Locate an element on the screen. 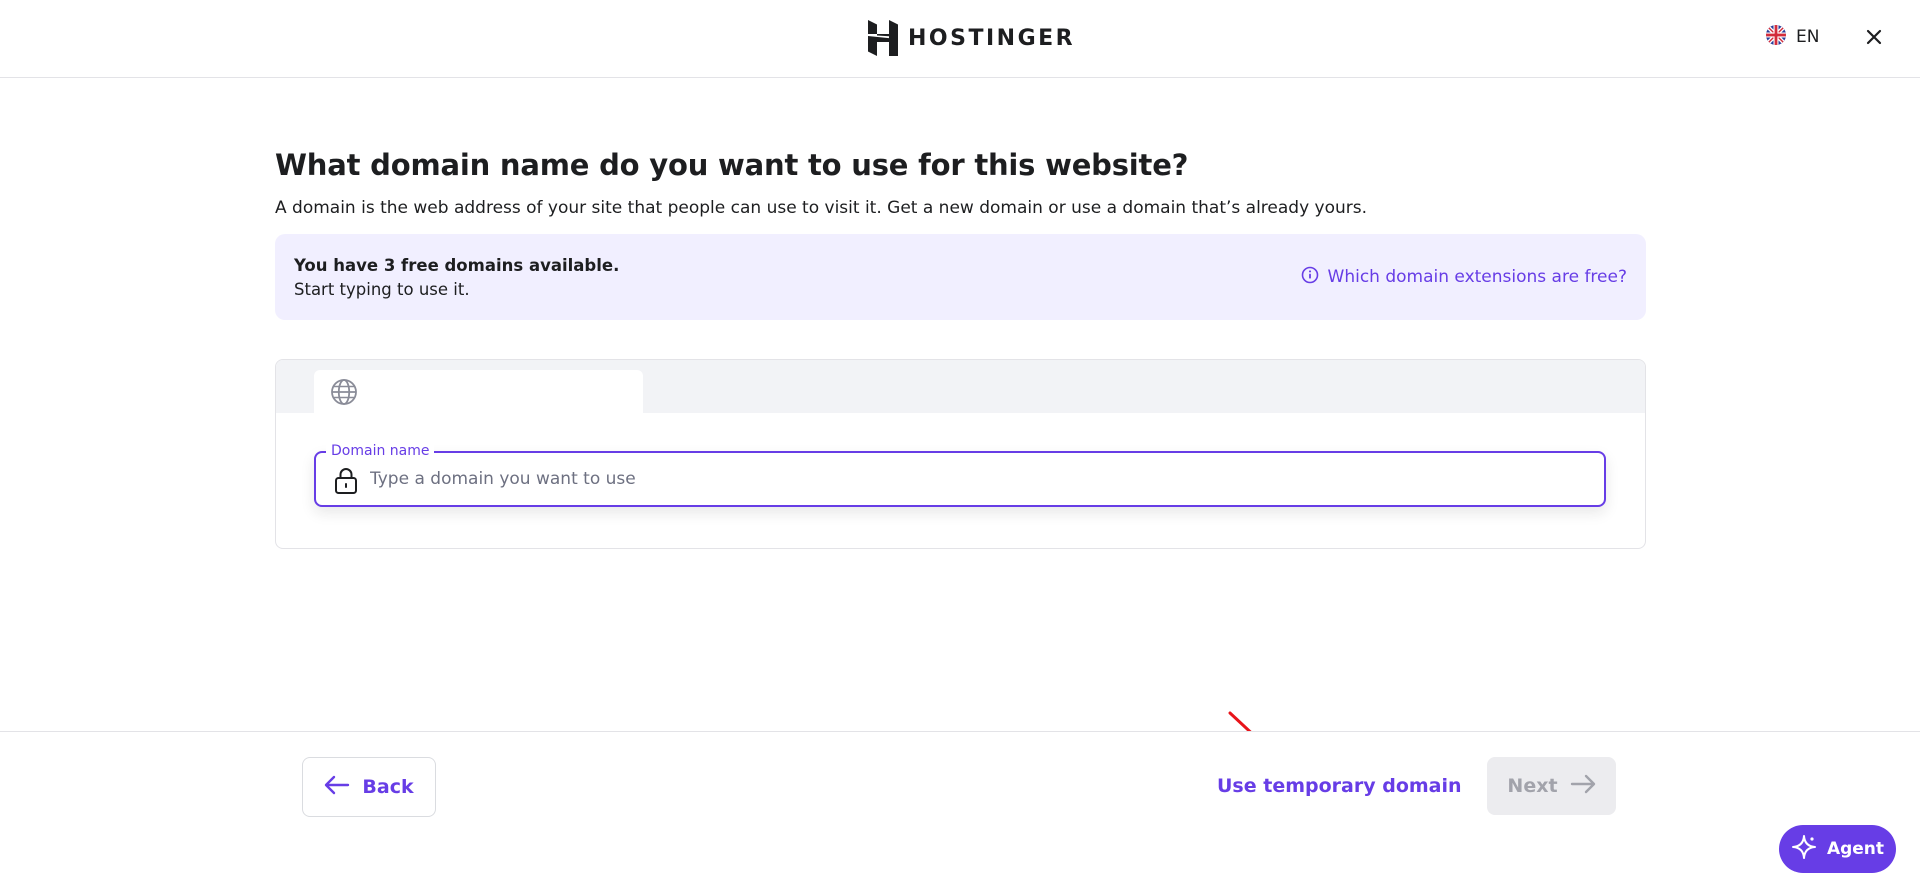 The height and width of the screenshot is (886, 1920). use-temporary-domain-link: Use temporary domain is located at coordinates (1339, 786).